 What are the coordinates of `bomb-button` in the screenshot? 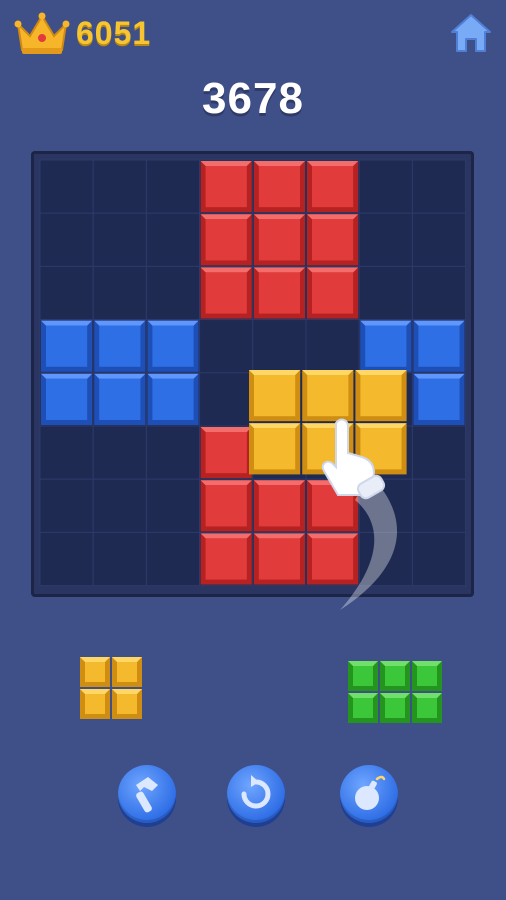 It's located at (369, 794).